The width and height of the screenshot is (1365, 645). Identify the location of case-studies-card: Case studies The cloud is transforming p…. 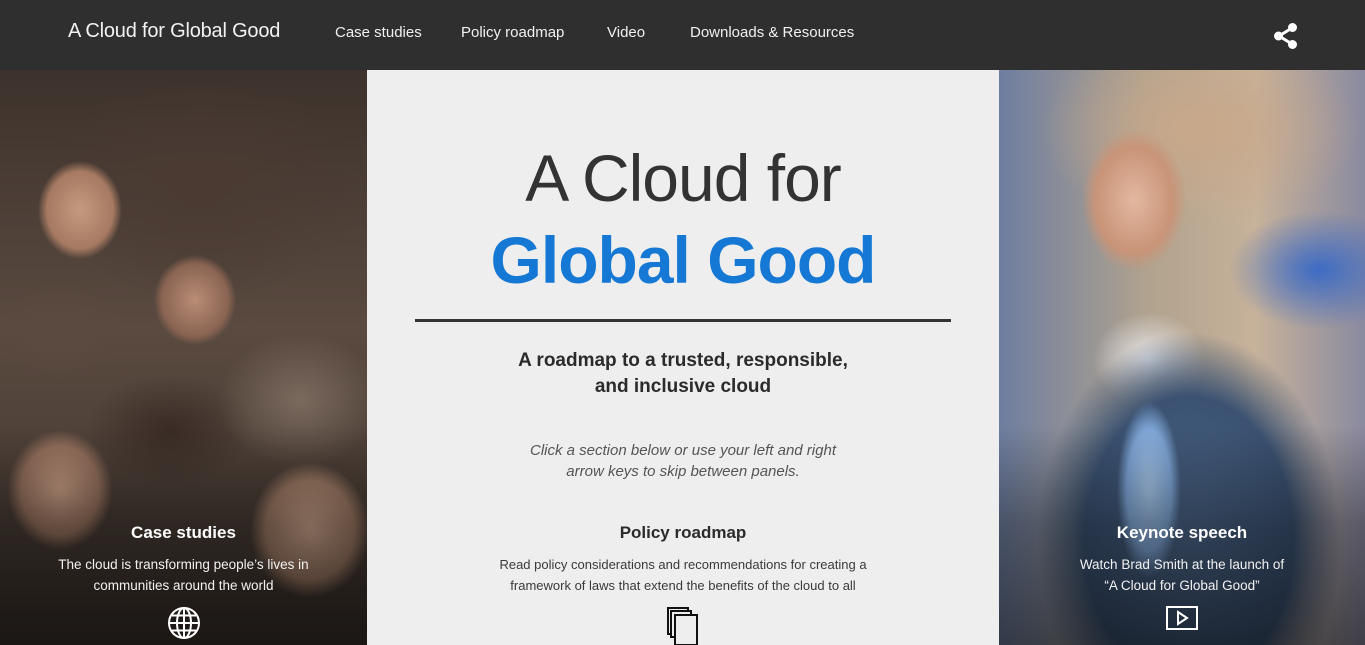
(183, 582).